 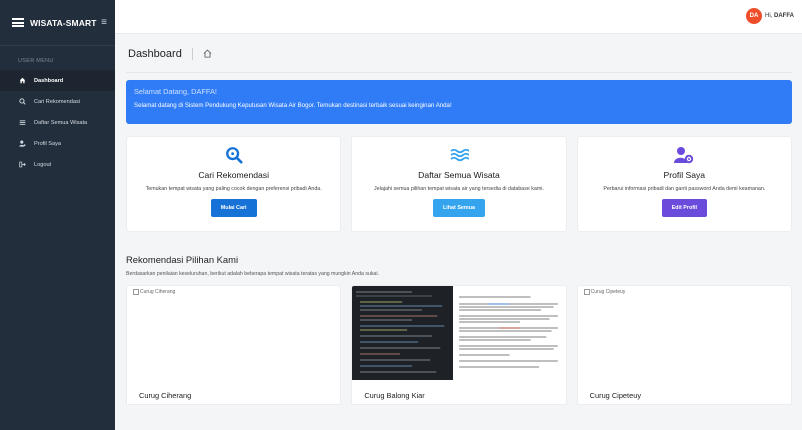 I want to click on card-title: Cari Rekomendasi, so click(x=234, y=175).